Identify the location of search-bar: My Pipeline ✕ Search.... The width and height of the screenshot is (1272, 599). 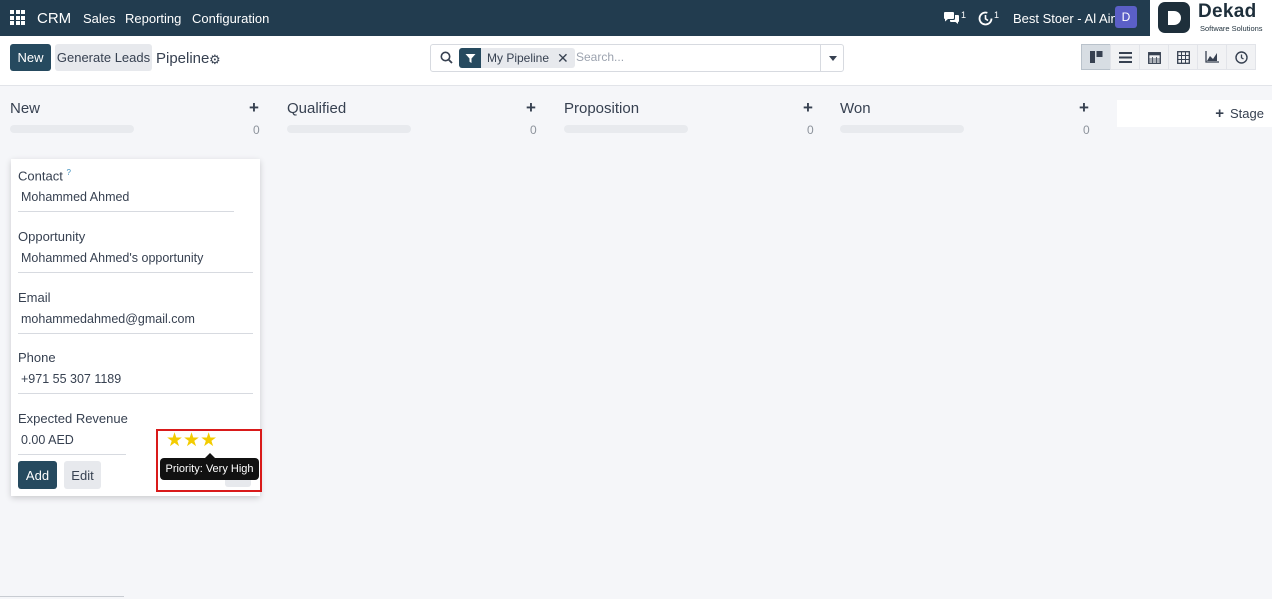
(637, 58).